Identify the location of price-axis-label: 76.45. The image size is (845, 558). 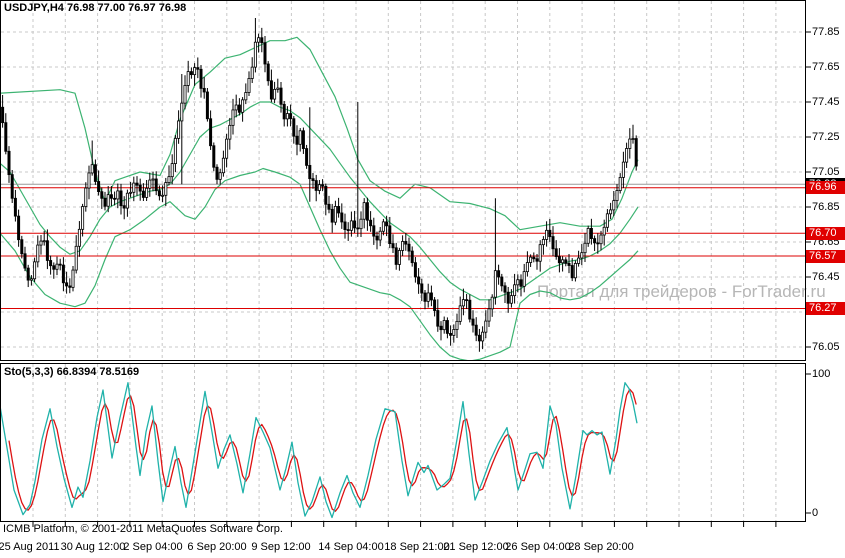
(826, 277).